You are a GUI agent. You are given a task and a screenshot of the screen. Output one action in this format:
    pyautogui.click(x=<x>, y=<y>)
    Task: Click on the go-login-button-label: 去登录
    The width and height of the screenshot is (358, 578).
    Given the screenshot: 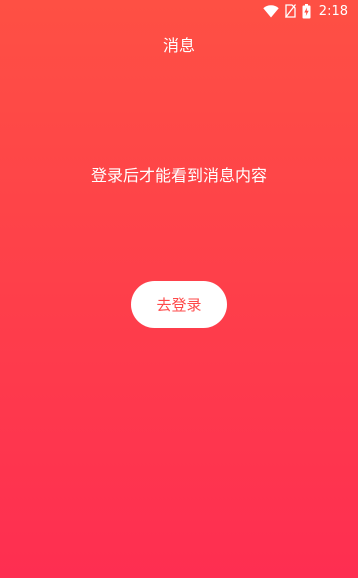 What is the action you would take?
    pyautogui.click(x=179, y=305)
    